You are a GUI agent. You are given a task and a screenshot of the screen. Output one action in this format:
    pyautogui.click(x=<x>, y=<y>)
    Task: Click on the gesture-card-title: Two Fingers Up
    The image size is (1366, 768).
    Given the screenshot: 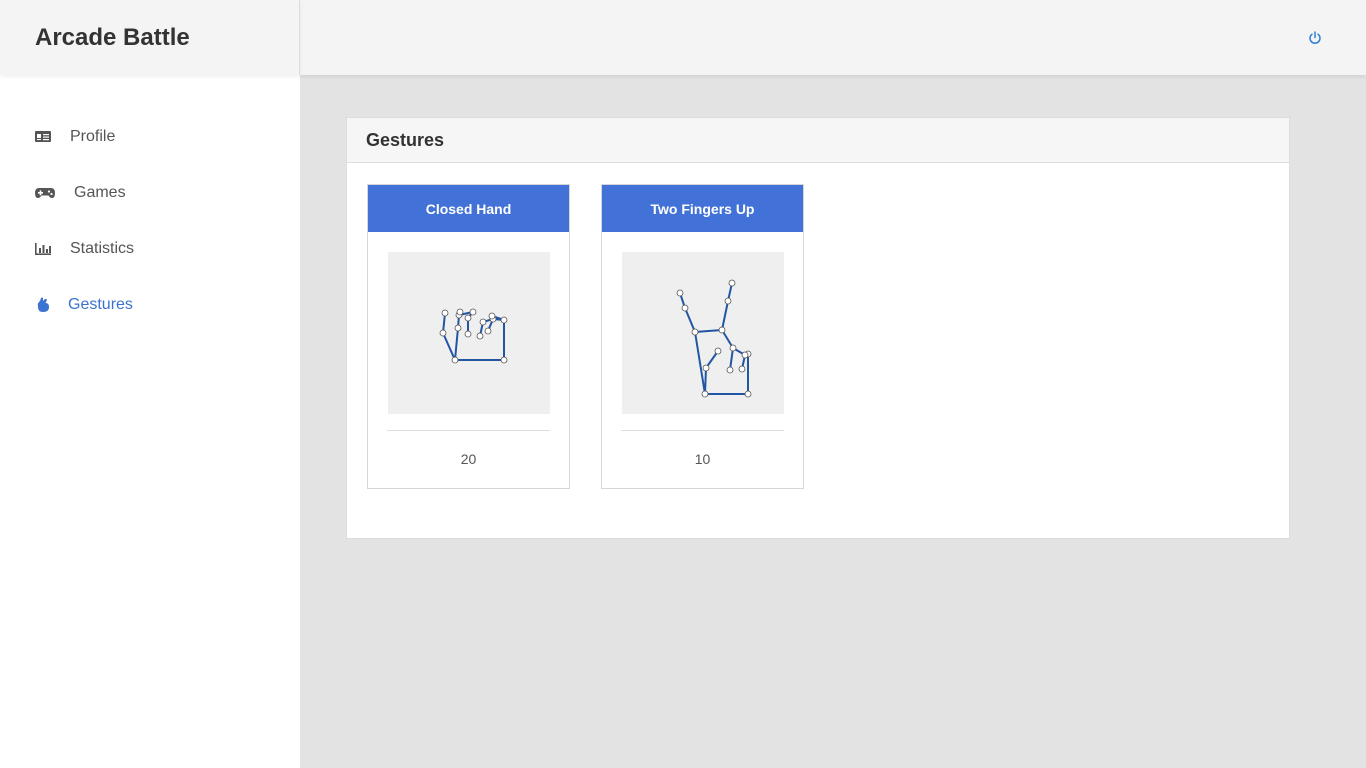 What is the action you would take?
    pyautogui.click(x=702, y=208)
    